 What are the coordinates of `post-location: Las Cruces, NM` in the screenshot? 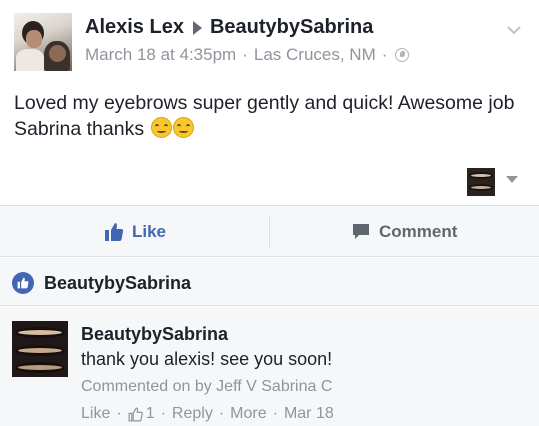 It's located at (315, 55).